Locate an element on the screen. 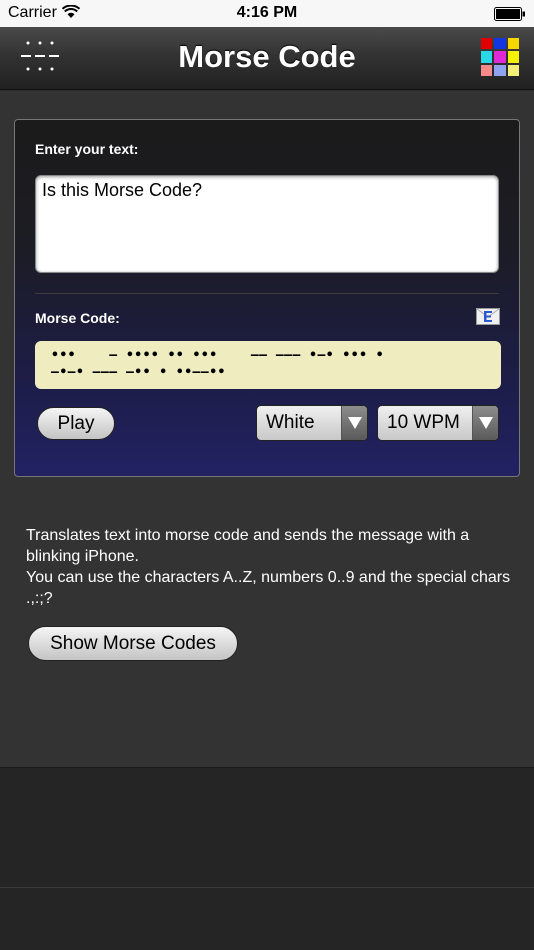  color-select-value: White is located at coordinates (290, 422).